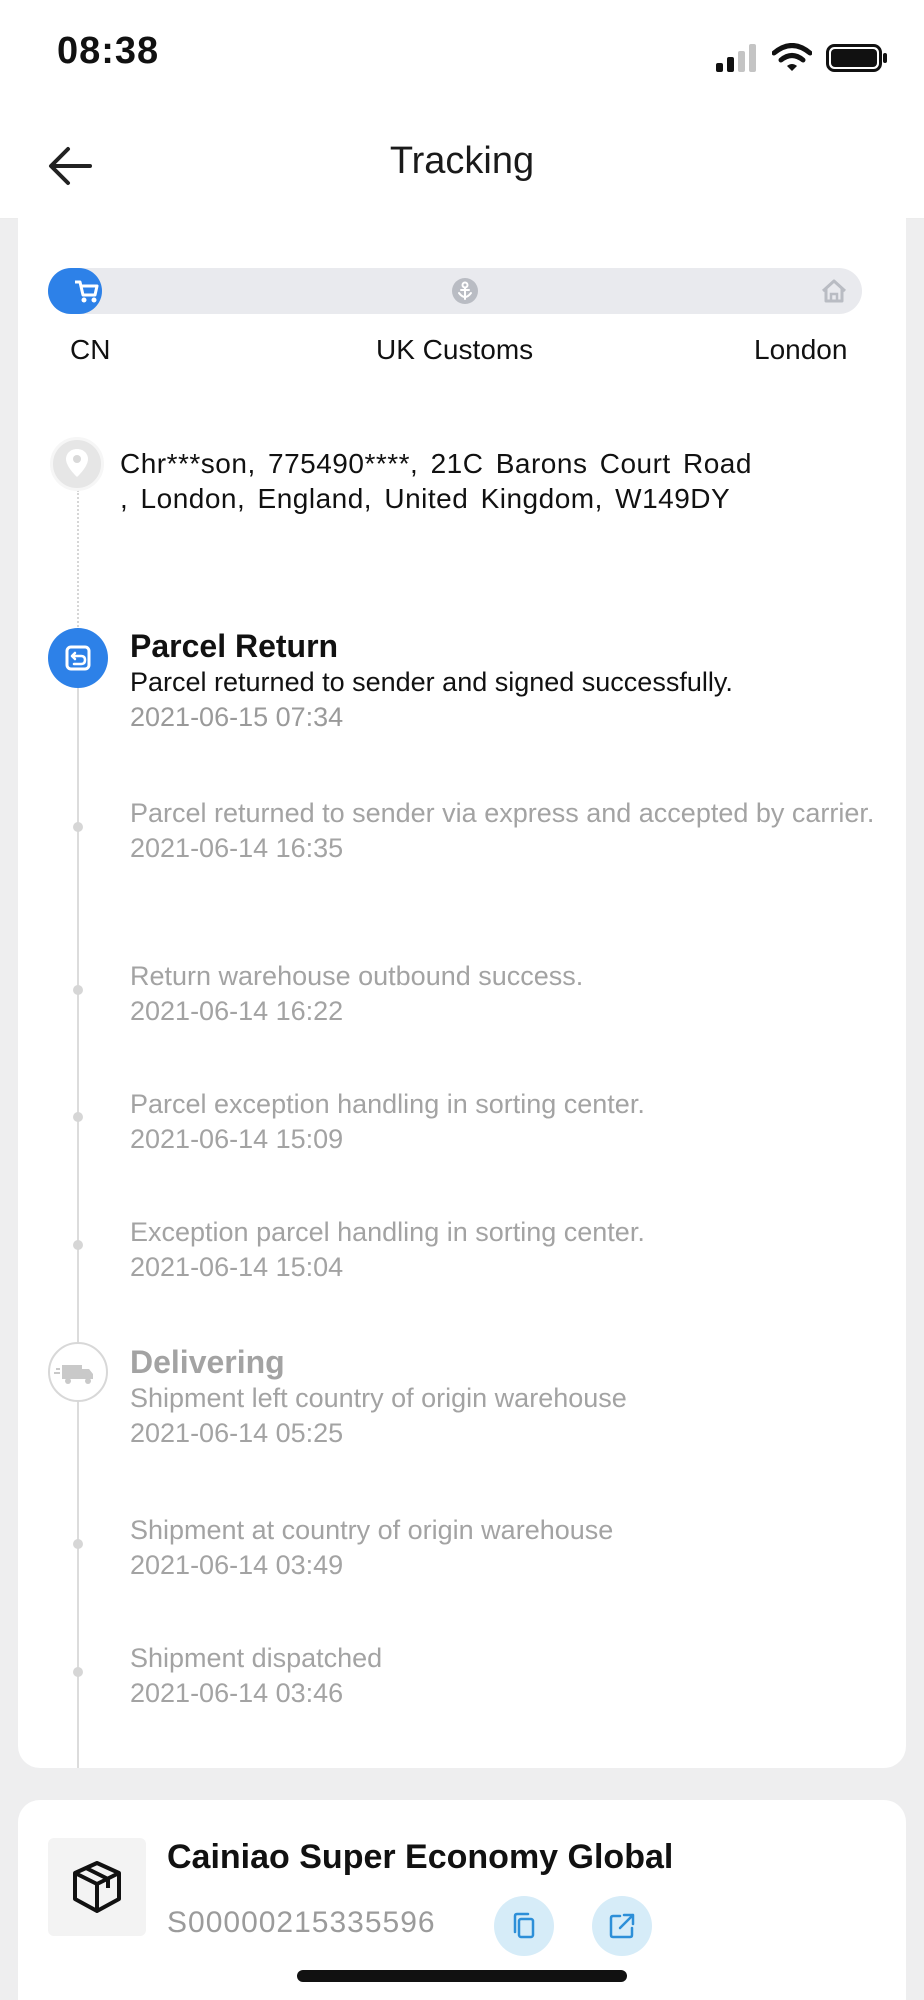 The height and width of the screenshot is (2000, 924). Describe the element at coordinates (834, 291) in the screenshot. I see `house-icon` at that location.